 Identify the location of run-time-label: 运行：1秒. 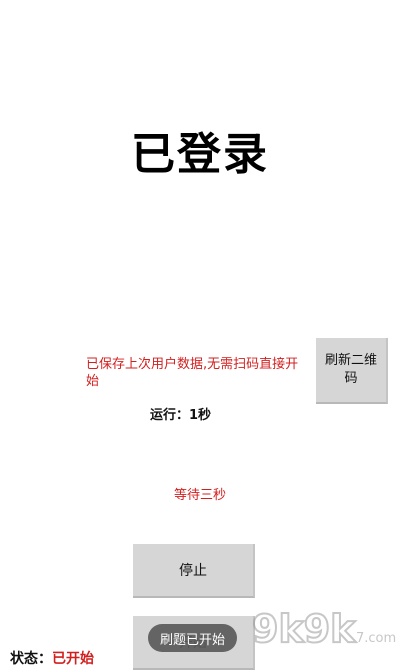
(181, 415).